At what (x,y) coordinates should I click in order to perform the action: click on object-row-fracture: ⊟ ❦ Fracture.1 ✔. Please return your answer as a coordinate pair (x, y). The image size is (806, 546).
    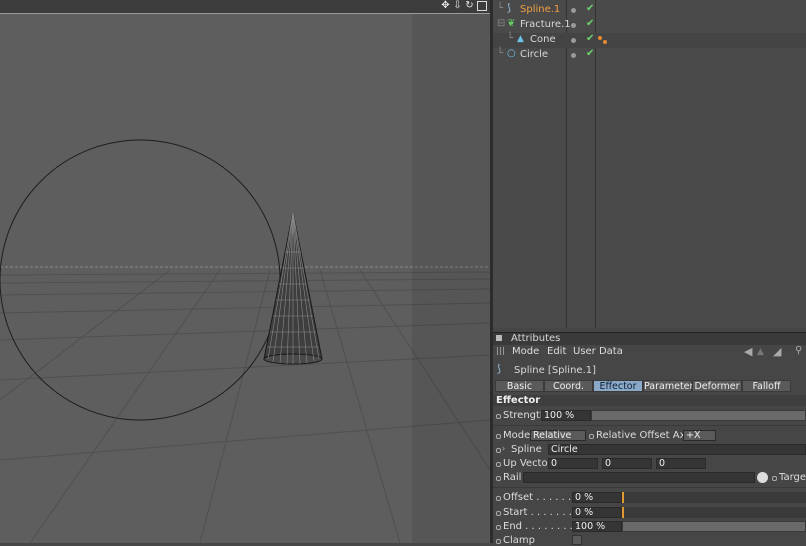
    Looking at the image, I should click on (649, 25).